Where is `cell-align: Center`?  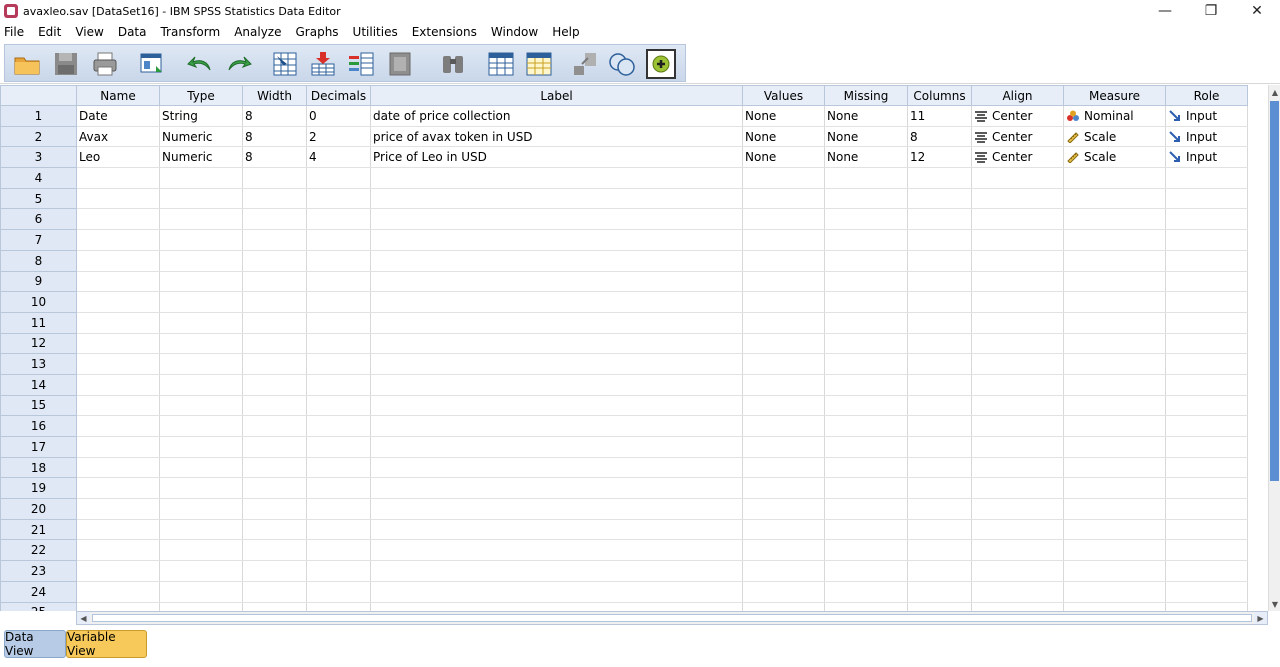 cell-align: Center is located at coordinates (1017, 137).